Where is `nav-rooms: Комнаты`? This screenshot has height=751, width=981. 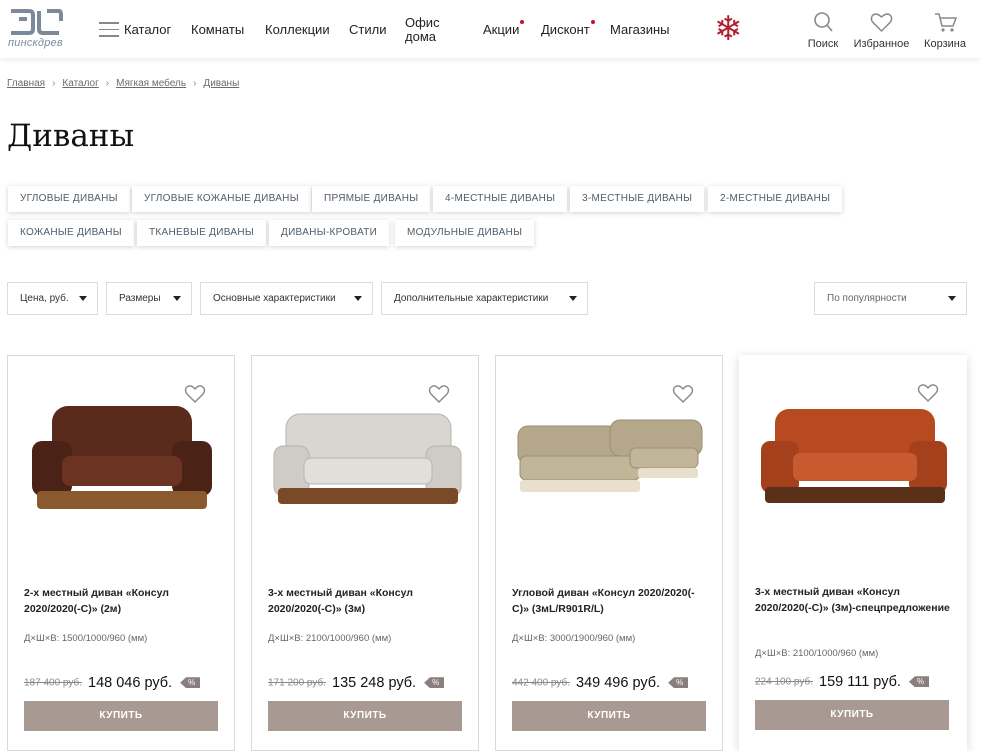
nav-rooms: Комнаты is located at coordinates (217, 29).